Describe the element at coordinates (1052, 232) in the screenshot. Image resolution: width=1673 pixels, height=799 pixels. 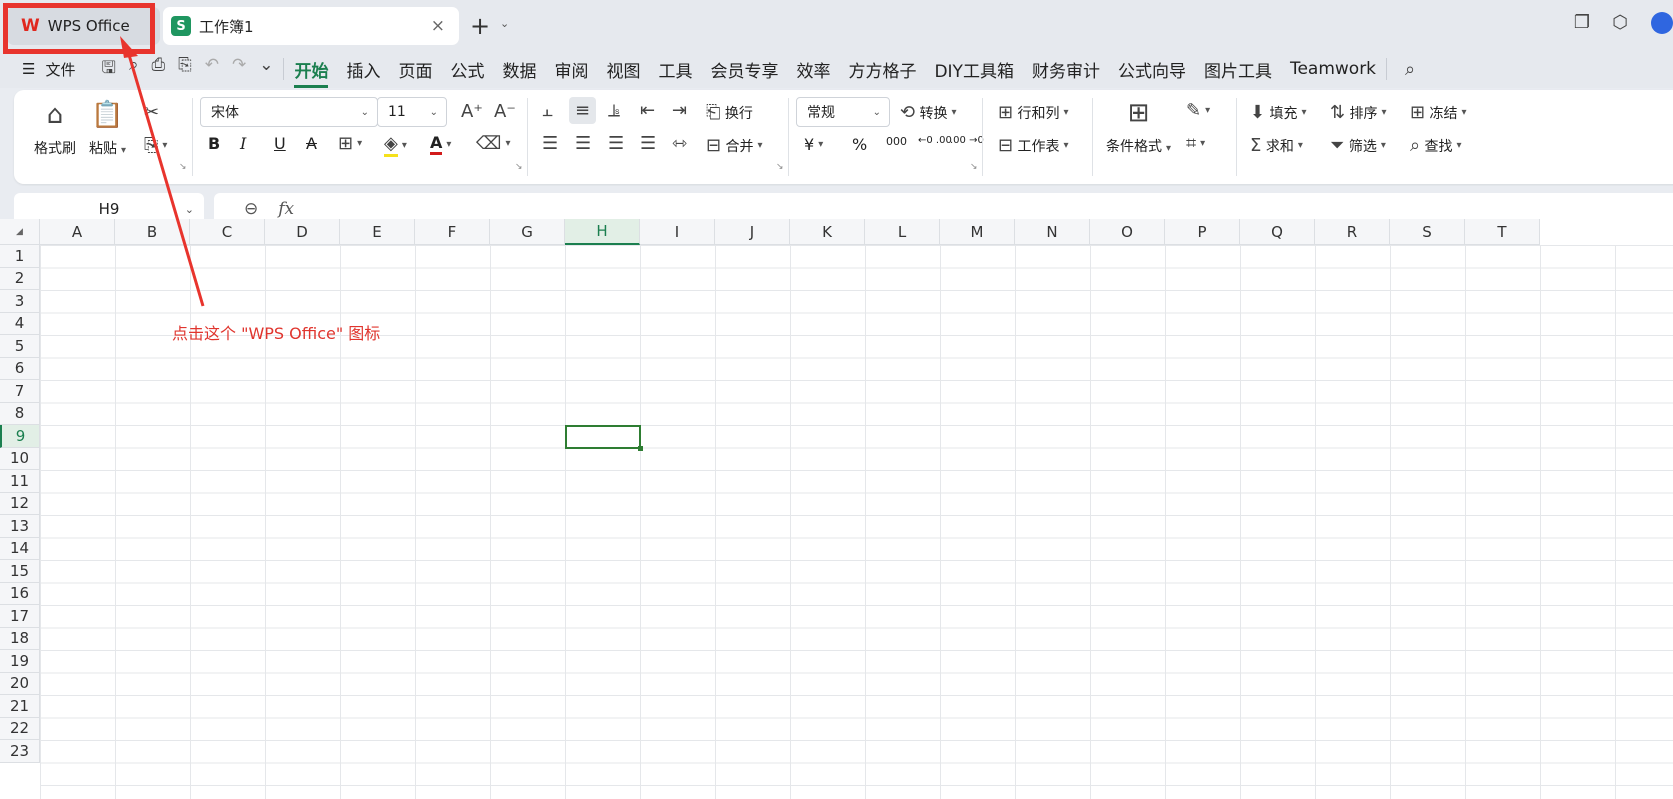
I see `column-header-n: N` at that location.